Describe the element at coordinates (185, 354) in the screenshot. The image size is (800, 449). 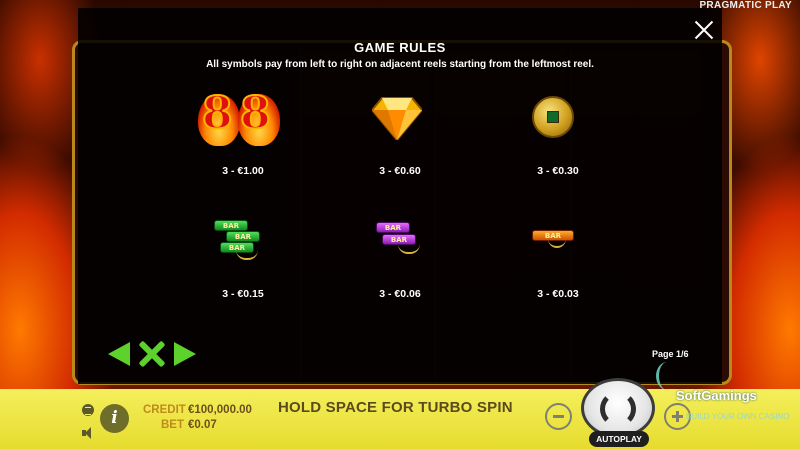
I see `next-page-arrow-icon` at that location.